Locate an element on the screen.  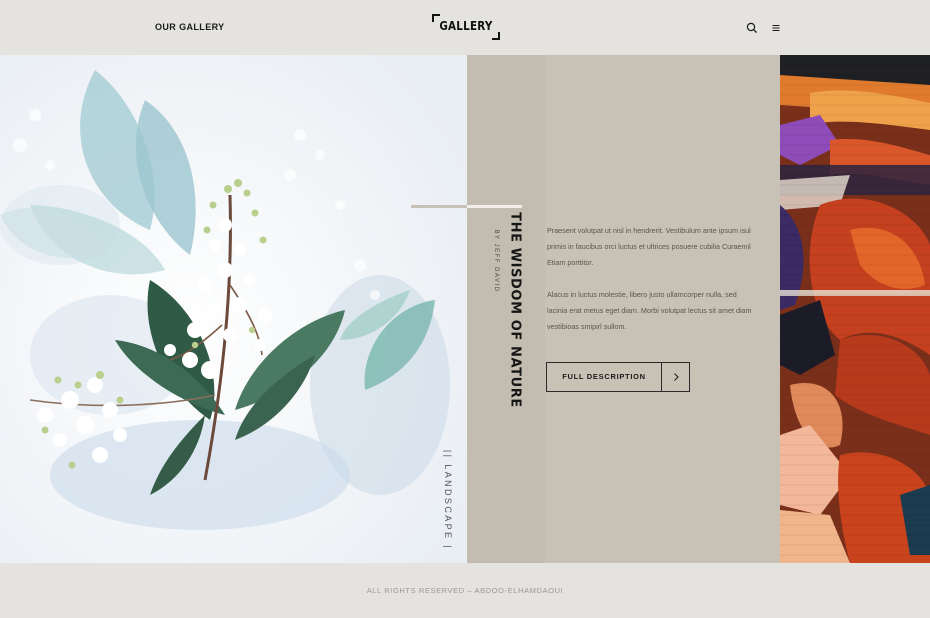
article-author: BY JEFF DAVID is located at coordinates (496, 261).